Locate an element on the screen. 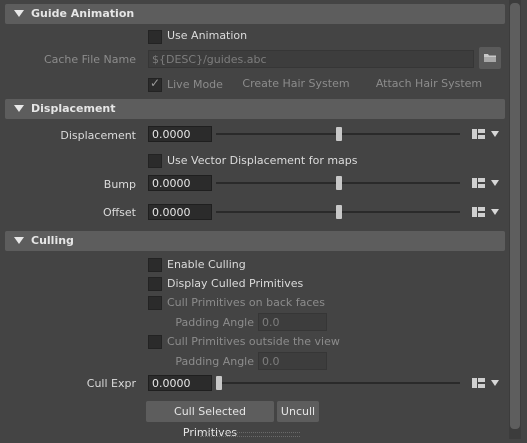  cull-selected-button: Cull Selected Primitives is located at coordinates (210, 420).